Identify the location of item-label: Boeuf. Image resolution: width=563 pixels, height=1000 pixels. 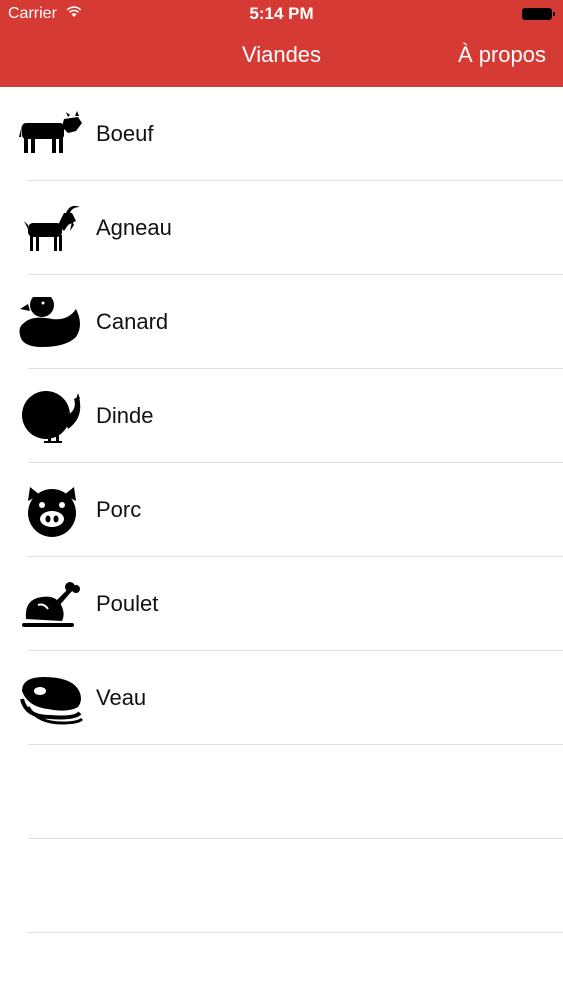
(125, 133).